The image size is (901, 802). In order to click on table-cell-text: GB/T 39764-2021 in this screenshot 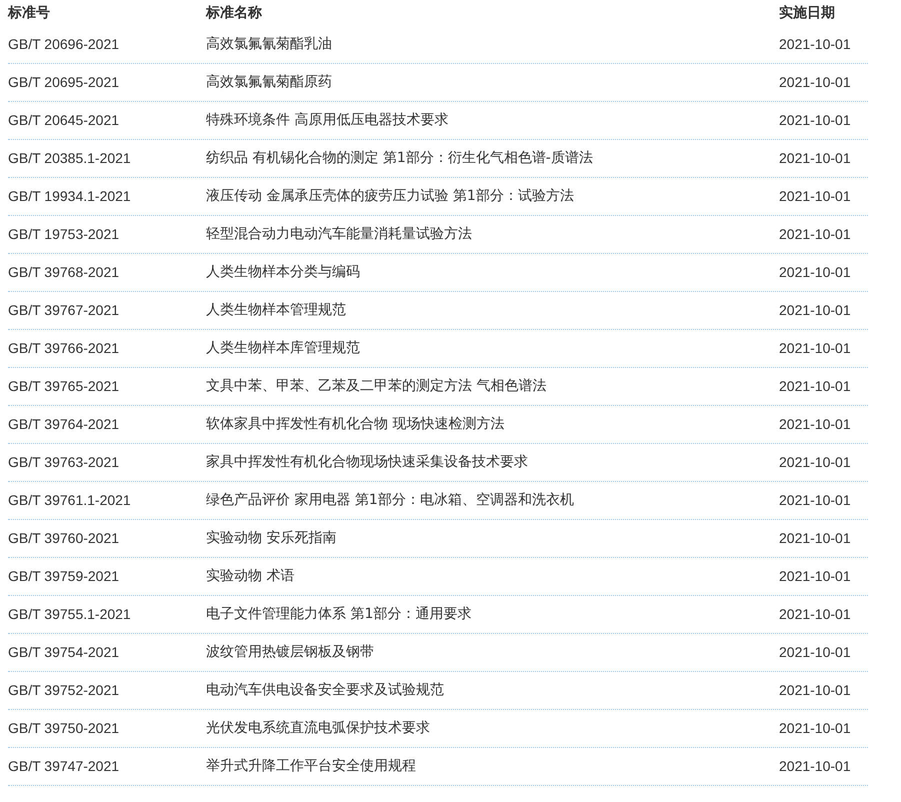, I will do `click(64, 424)`.